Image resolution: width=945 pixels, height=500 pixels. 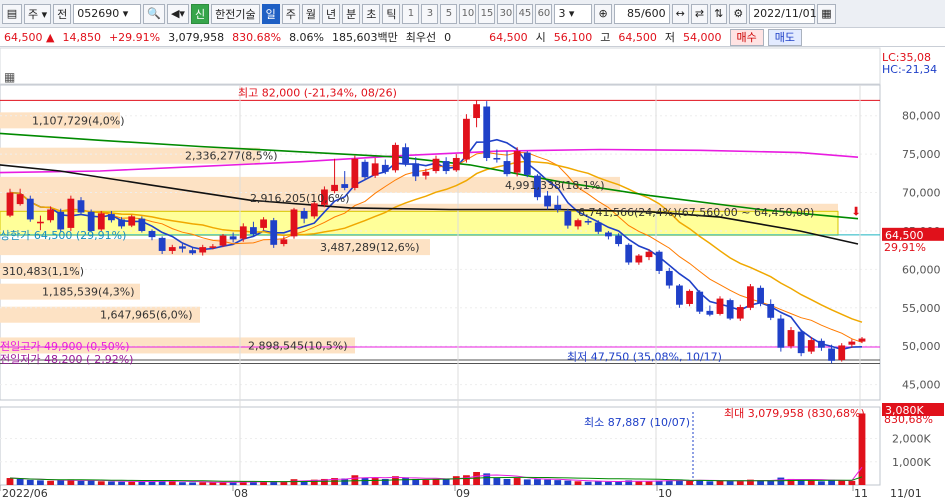 What do you see at coordinates (298, 345) in the screenshot?
I see `volume-profile-label: 2,898,545(10,5%)` at bounding box center [298, 345].